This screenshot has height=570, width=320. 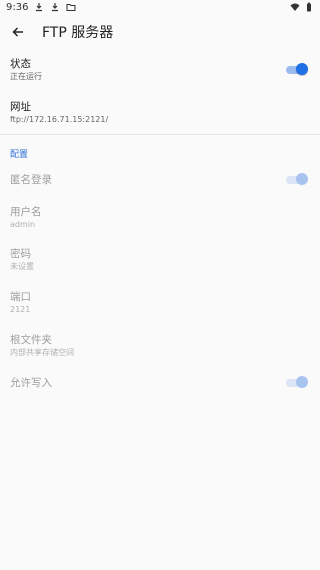 What do you see at coordinates (160, 134) in the screenshot?
I see `divider` at bounding box center [160, 134].